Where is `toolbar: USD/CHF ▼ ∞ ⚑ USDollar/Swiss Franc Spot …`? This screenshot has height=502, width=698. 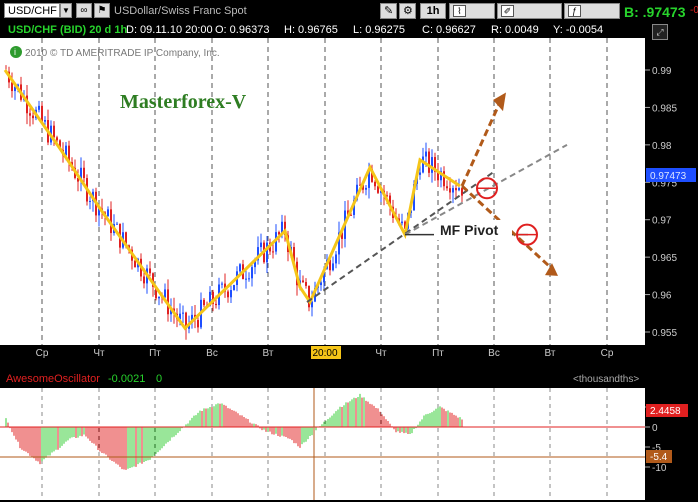
toolbar: USD/CHF ▼ ∞ ⚑ USDollar/Swiss Franc Spot … is located at coordinates (349, 15).